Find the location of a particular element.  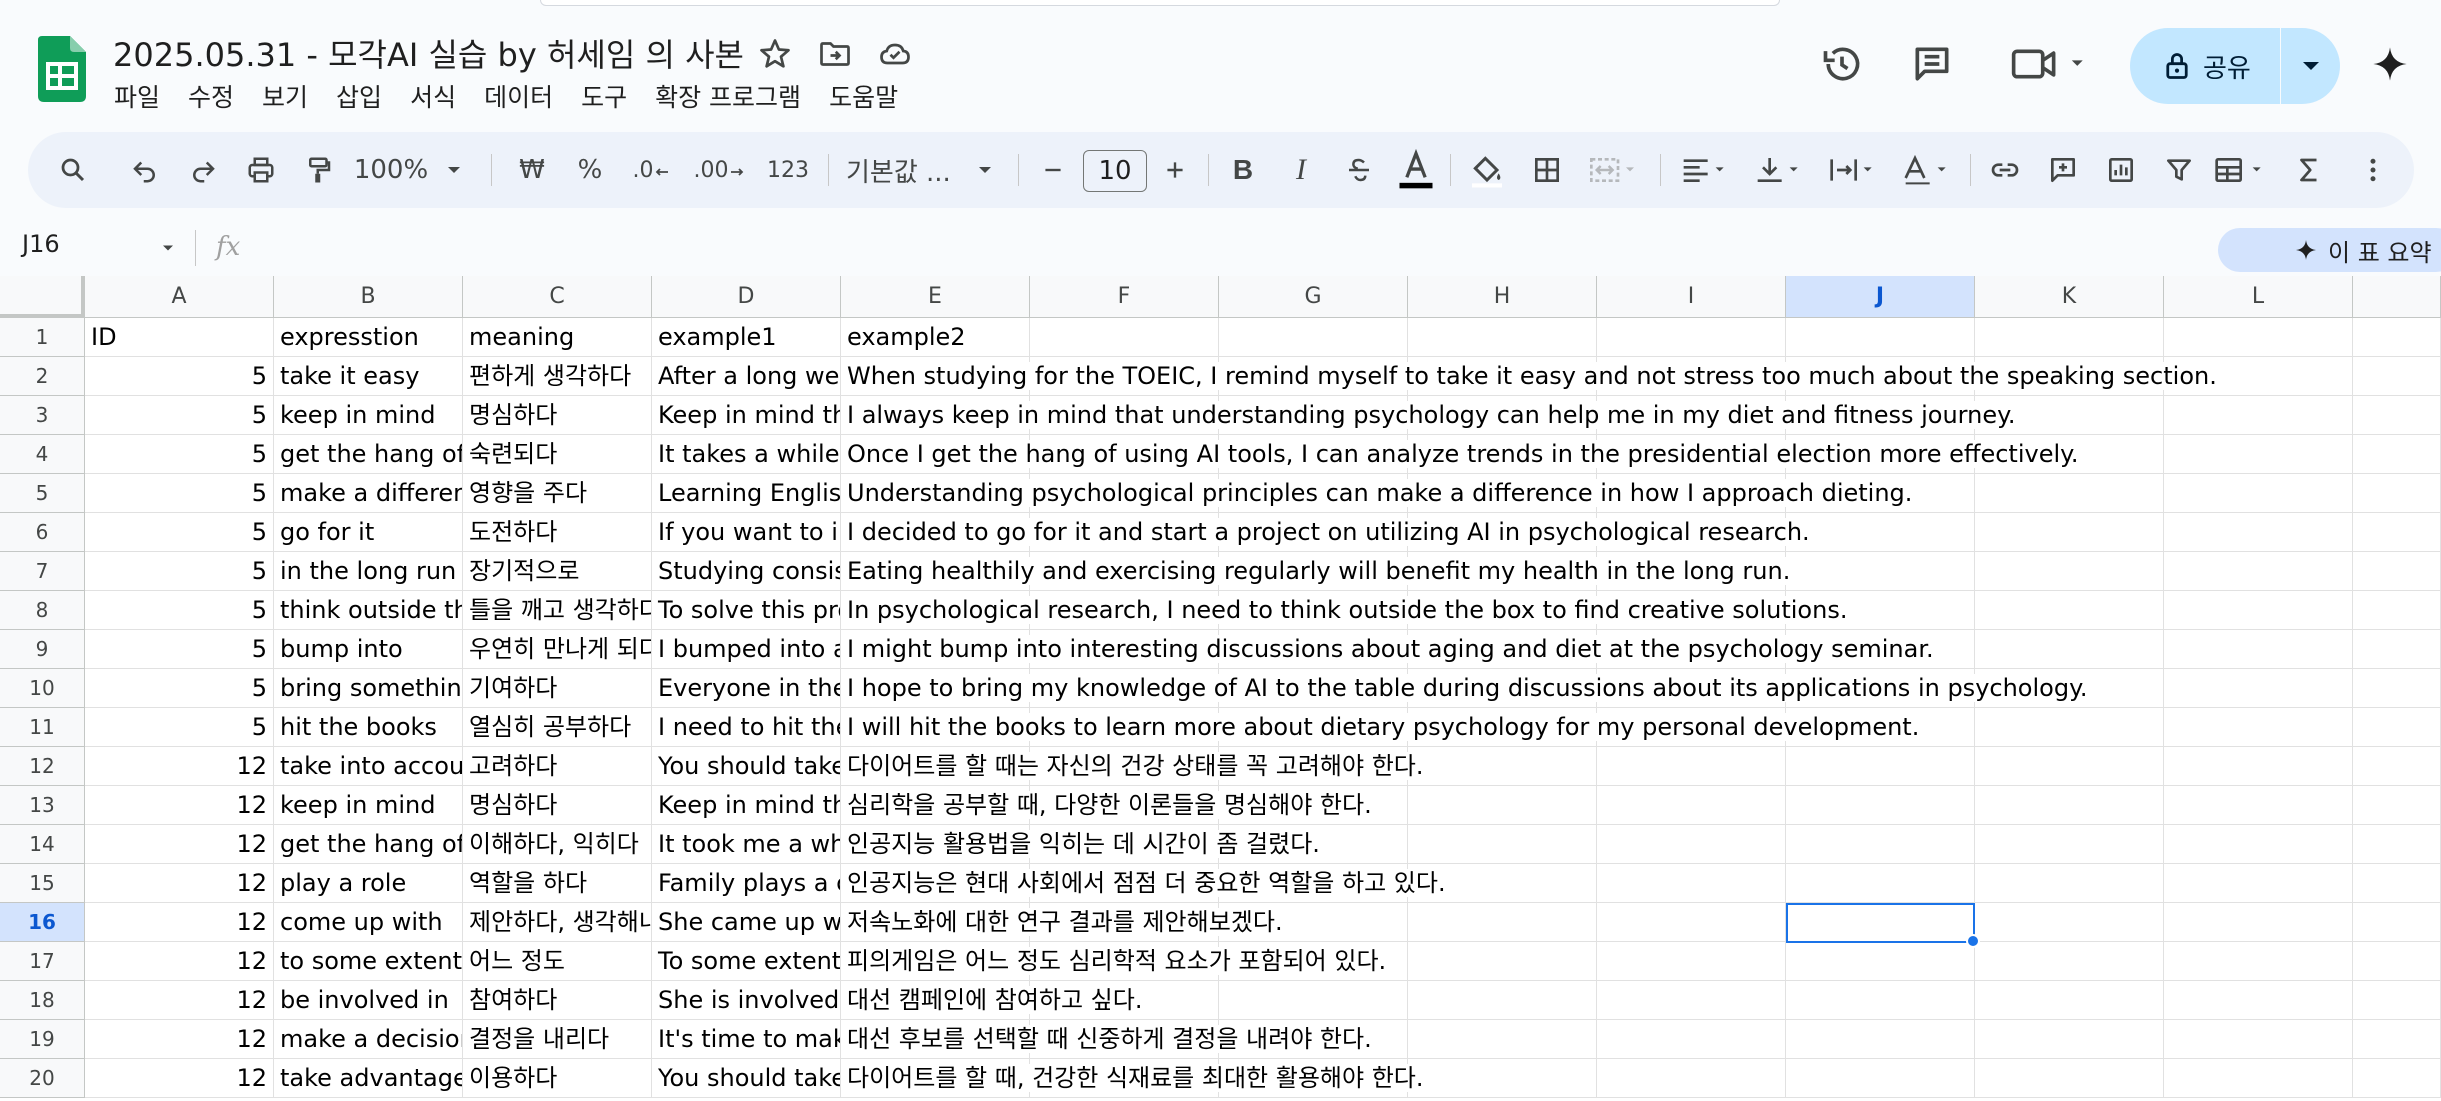

vertical-align-button is located at coordinates (1779, 170).